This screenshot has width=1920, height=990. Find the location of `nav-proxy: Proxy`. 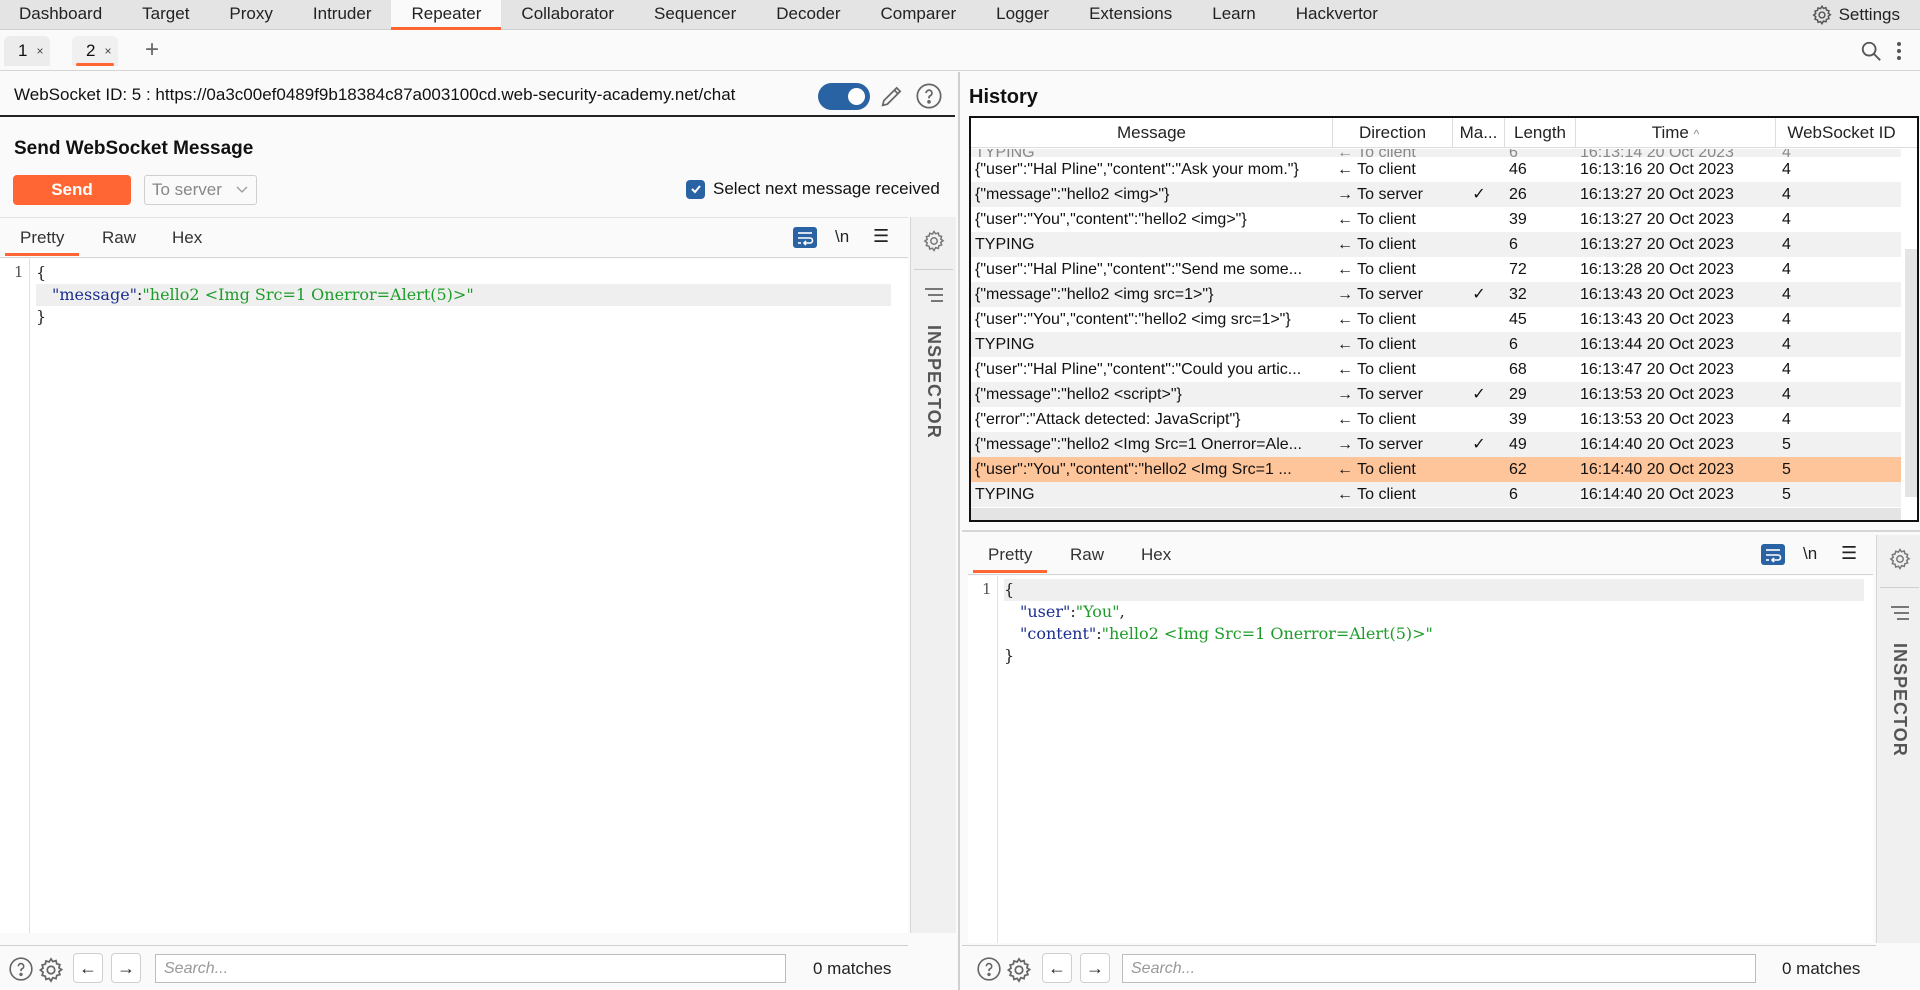

nav-proxy: Proxy is located at coordinates (250, 14).